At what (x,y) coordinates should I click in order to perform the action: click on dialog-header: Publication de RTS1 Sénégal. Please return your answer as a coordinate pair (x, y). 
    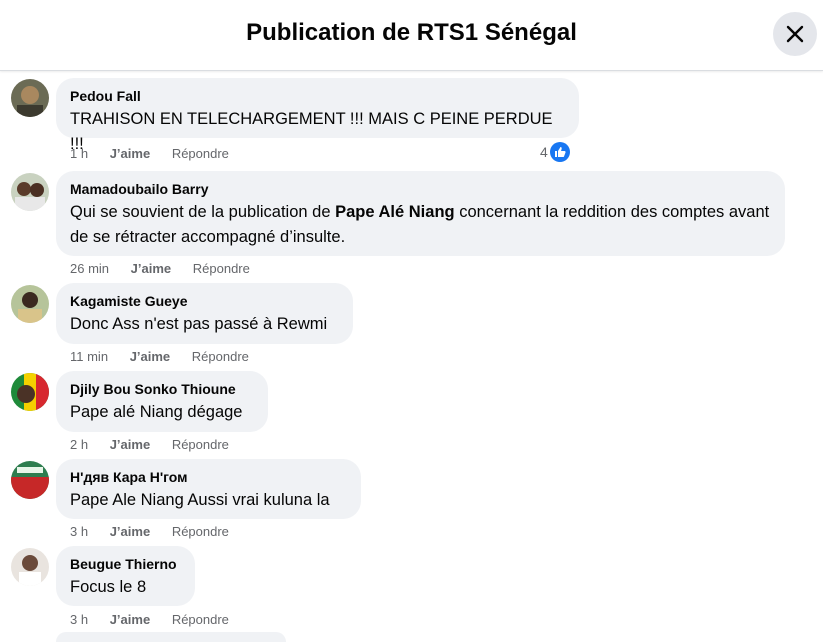
    Looking at the image, I should click on (411, 35).